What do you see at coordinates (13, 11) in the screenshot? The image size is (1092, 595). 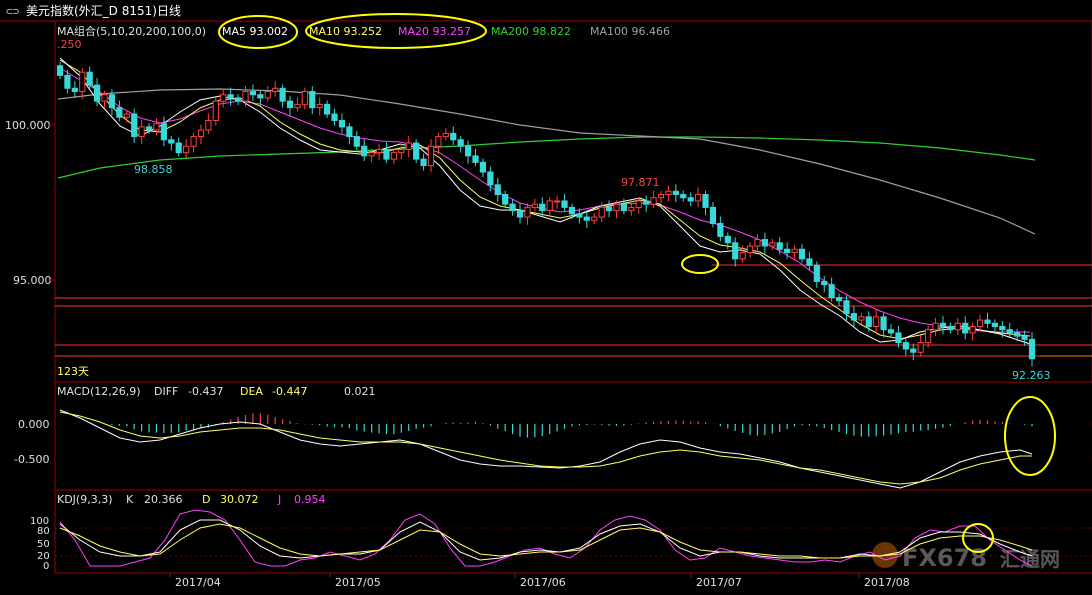 I see `window-toggle-icon: ⊂⊃` at bounding box center [13, 11].